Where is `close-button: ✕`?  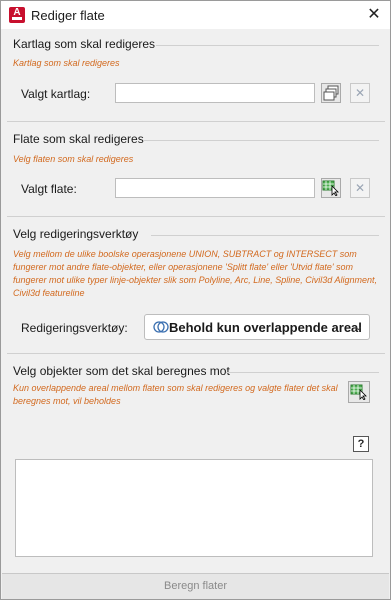
close-button: ✕ is located at coordinates (374, 15).